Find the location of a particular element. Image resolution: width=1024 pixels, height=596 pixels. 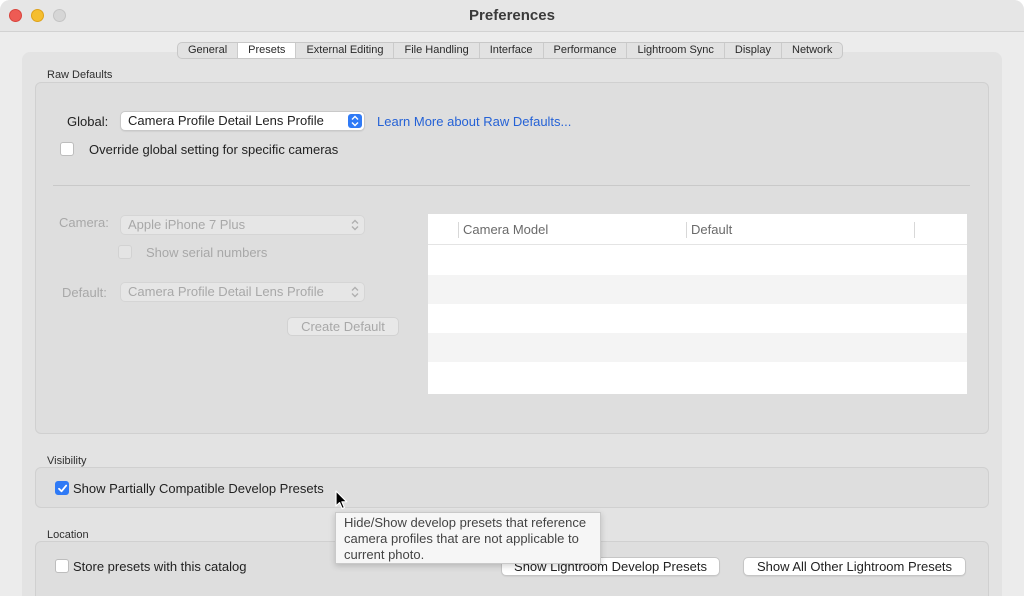

tab-external-editing: External Editing is located at coordinates (345, 50).